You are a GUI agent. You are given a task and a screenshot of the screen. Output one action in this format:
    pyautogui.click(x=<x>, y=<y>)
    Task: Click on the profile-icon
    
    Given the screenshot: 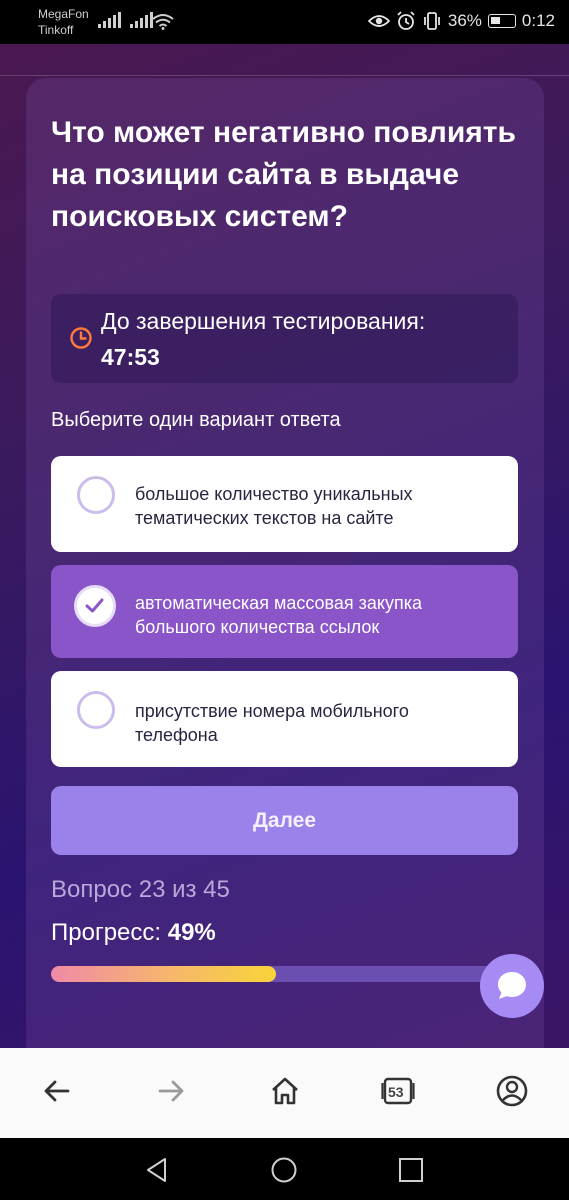 What is the action you would take?
    pyautogui.click(x=512, y=1091)
    